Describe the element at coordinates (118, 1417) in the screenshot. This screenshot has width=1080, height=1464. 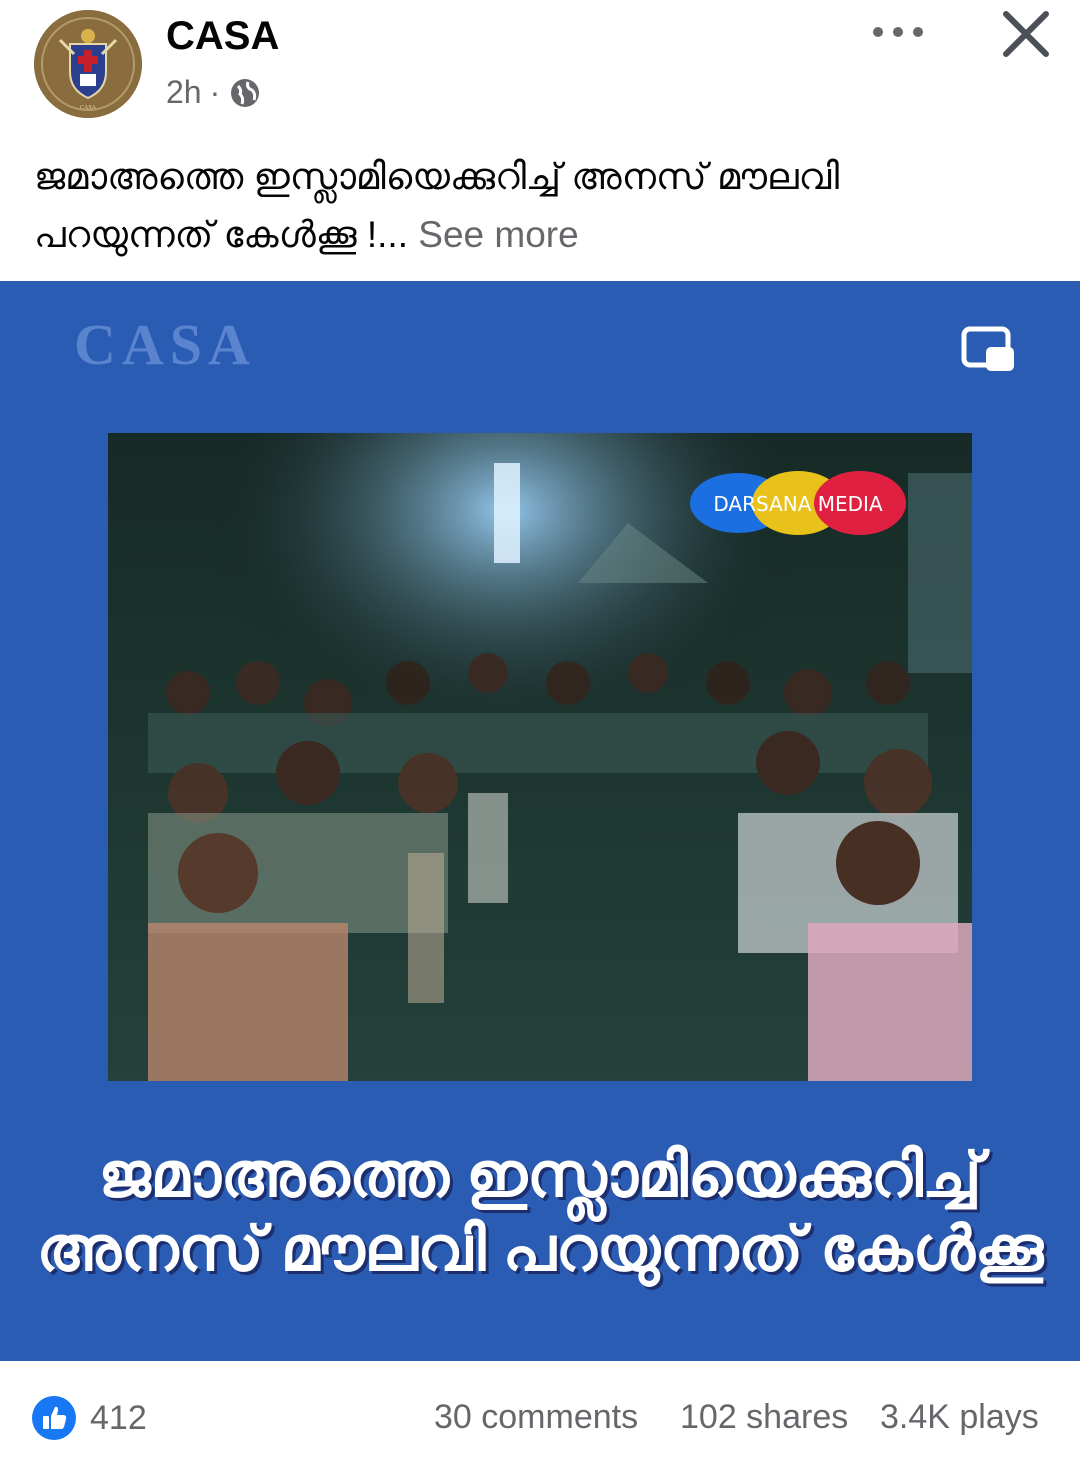
I see `like-count: 412` at that location.